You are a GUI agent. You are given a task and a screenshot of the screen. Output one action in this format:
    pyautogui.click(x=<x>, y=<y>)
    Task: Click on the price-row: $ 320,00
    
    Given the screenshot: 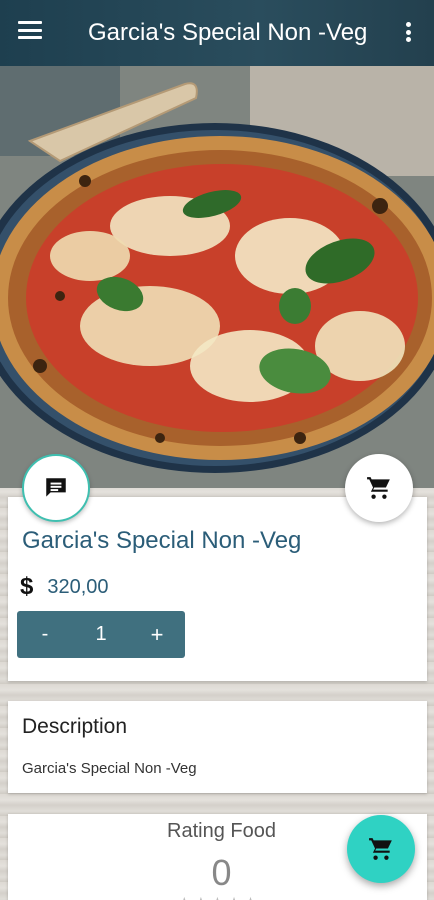 What is the action you would take?
    pyautogui.click(x=64, y=587)
    